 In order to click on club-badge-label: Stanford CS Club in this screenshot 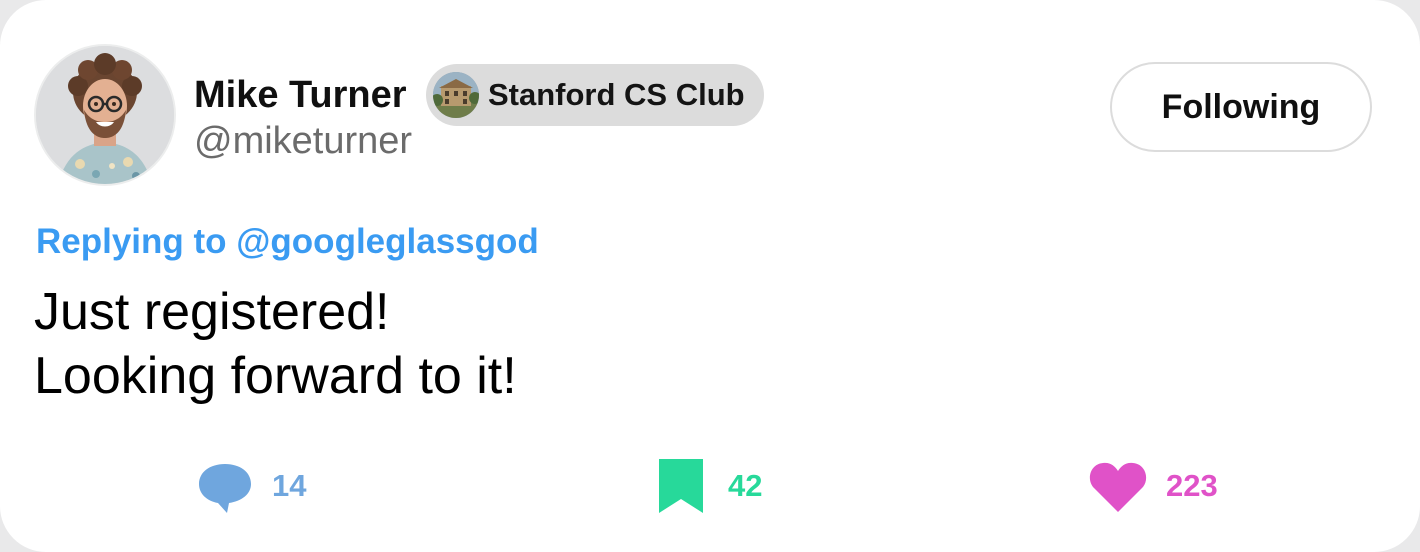, I will do `click(616, 94)`.